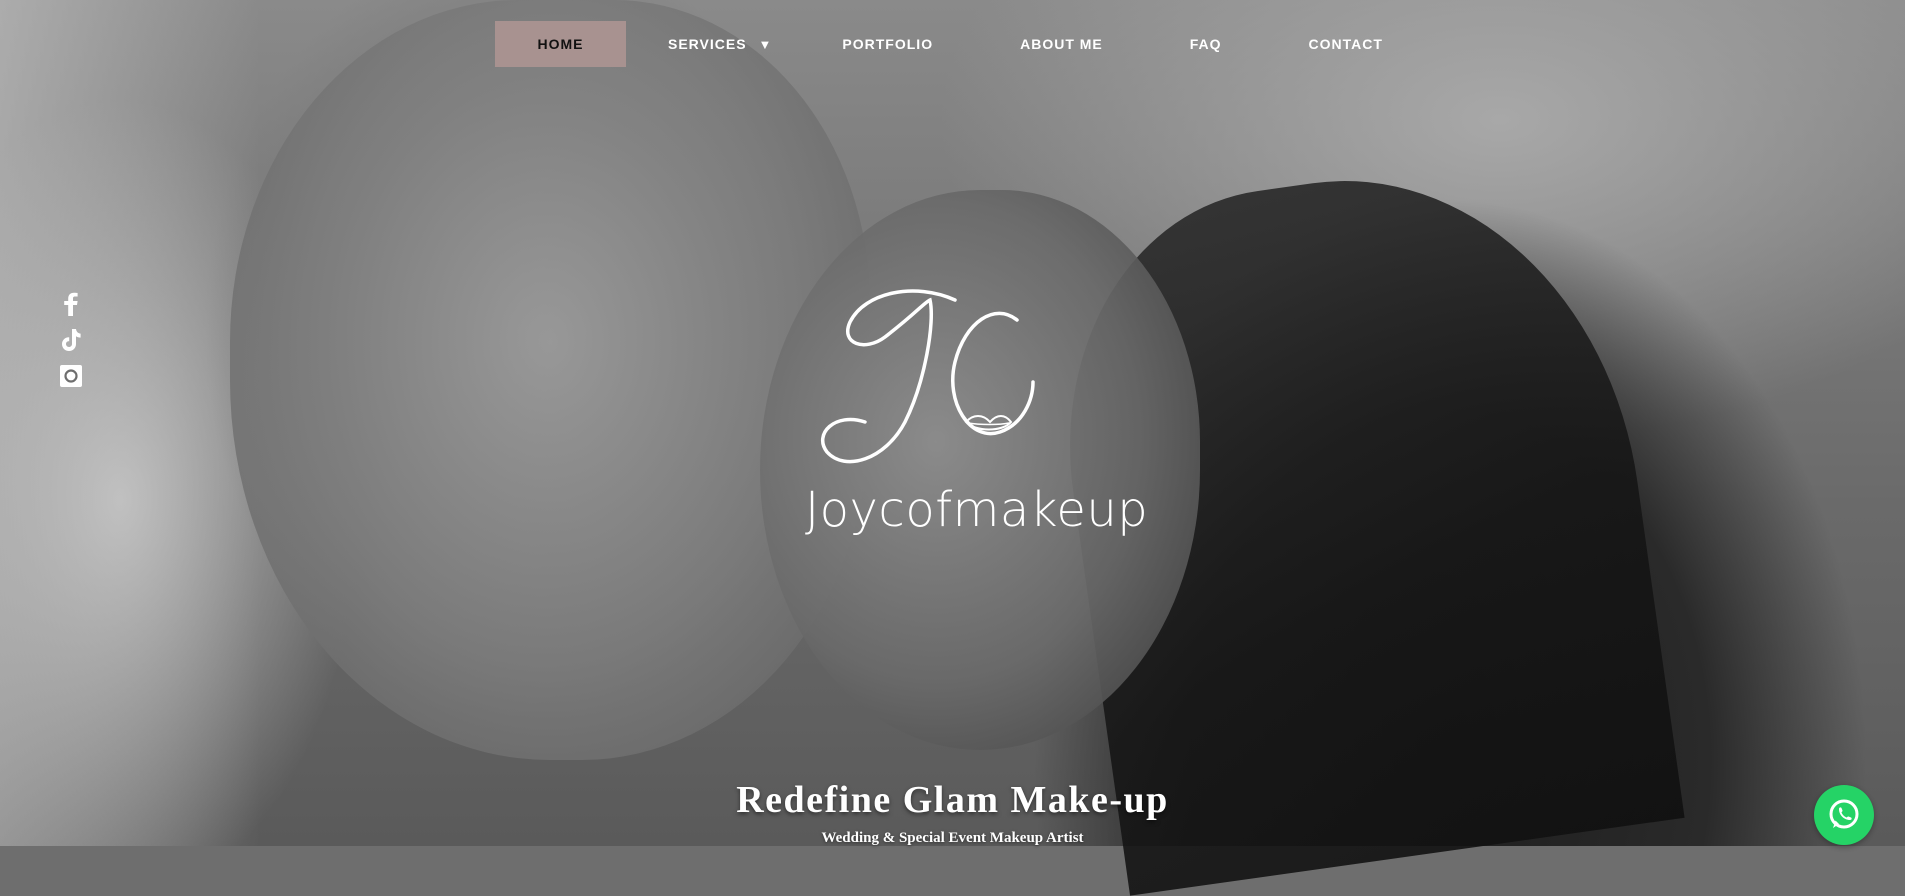 Image resolution: width=1905 pixels, height=896 pixels. I want to click on joycofmakeup-logo: Joycofmakeup, so click(977, 412).